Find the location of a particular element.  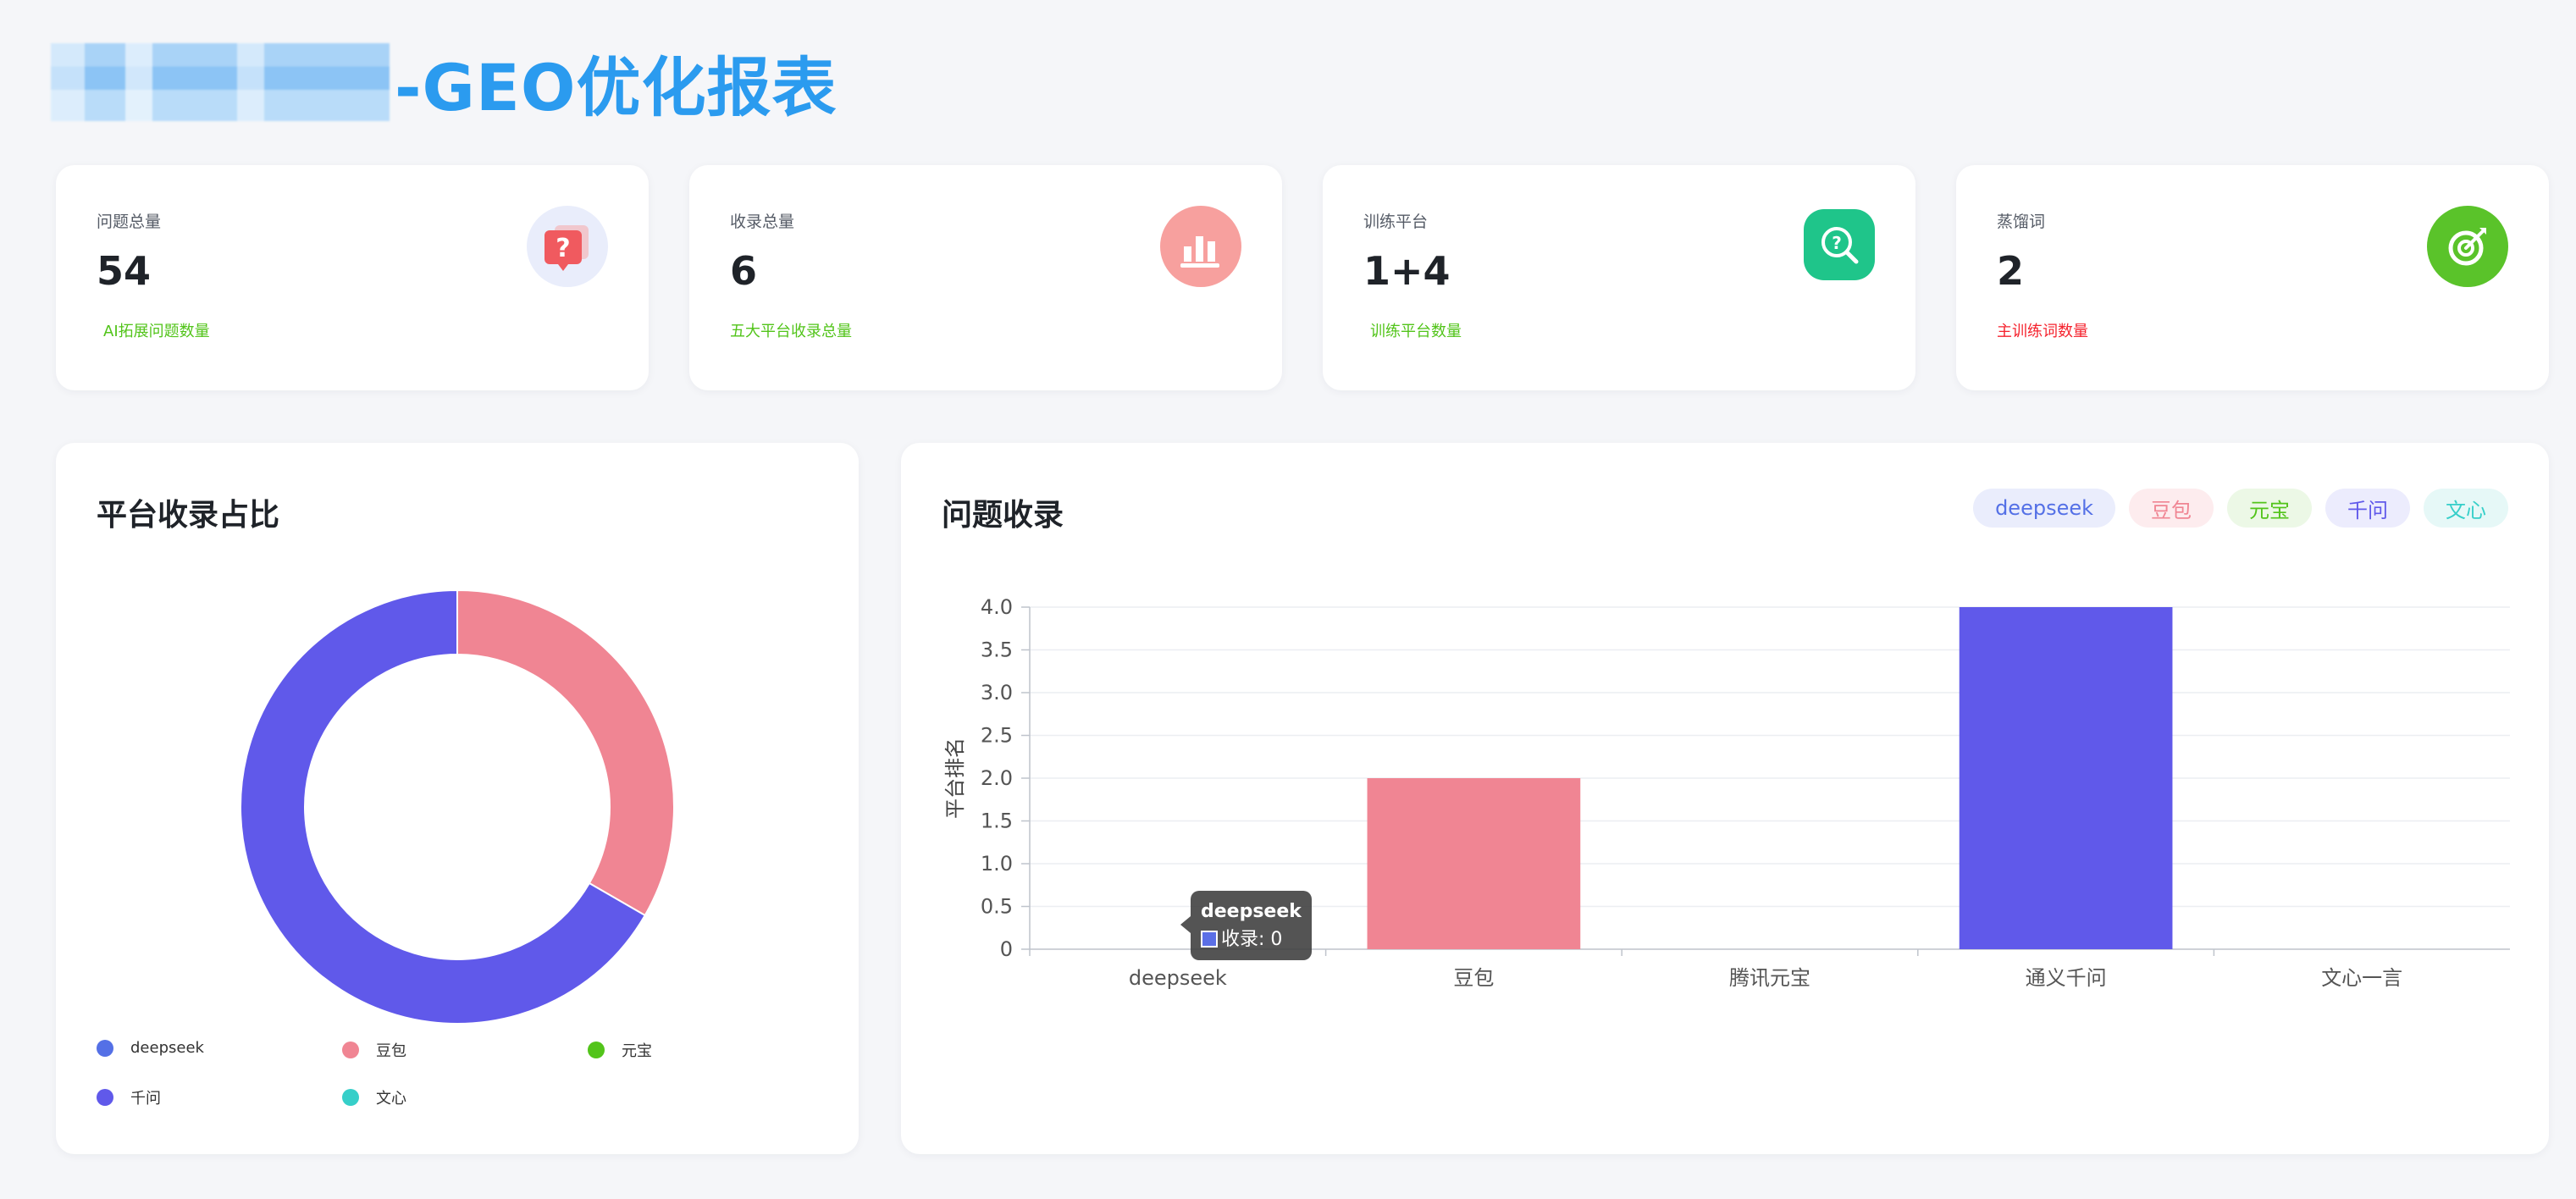

chip-doubao: 豆包 is located at coordinates (2171, 508).